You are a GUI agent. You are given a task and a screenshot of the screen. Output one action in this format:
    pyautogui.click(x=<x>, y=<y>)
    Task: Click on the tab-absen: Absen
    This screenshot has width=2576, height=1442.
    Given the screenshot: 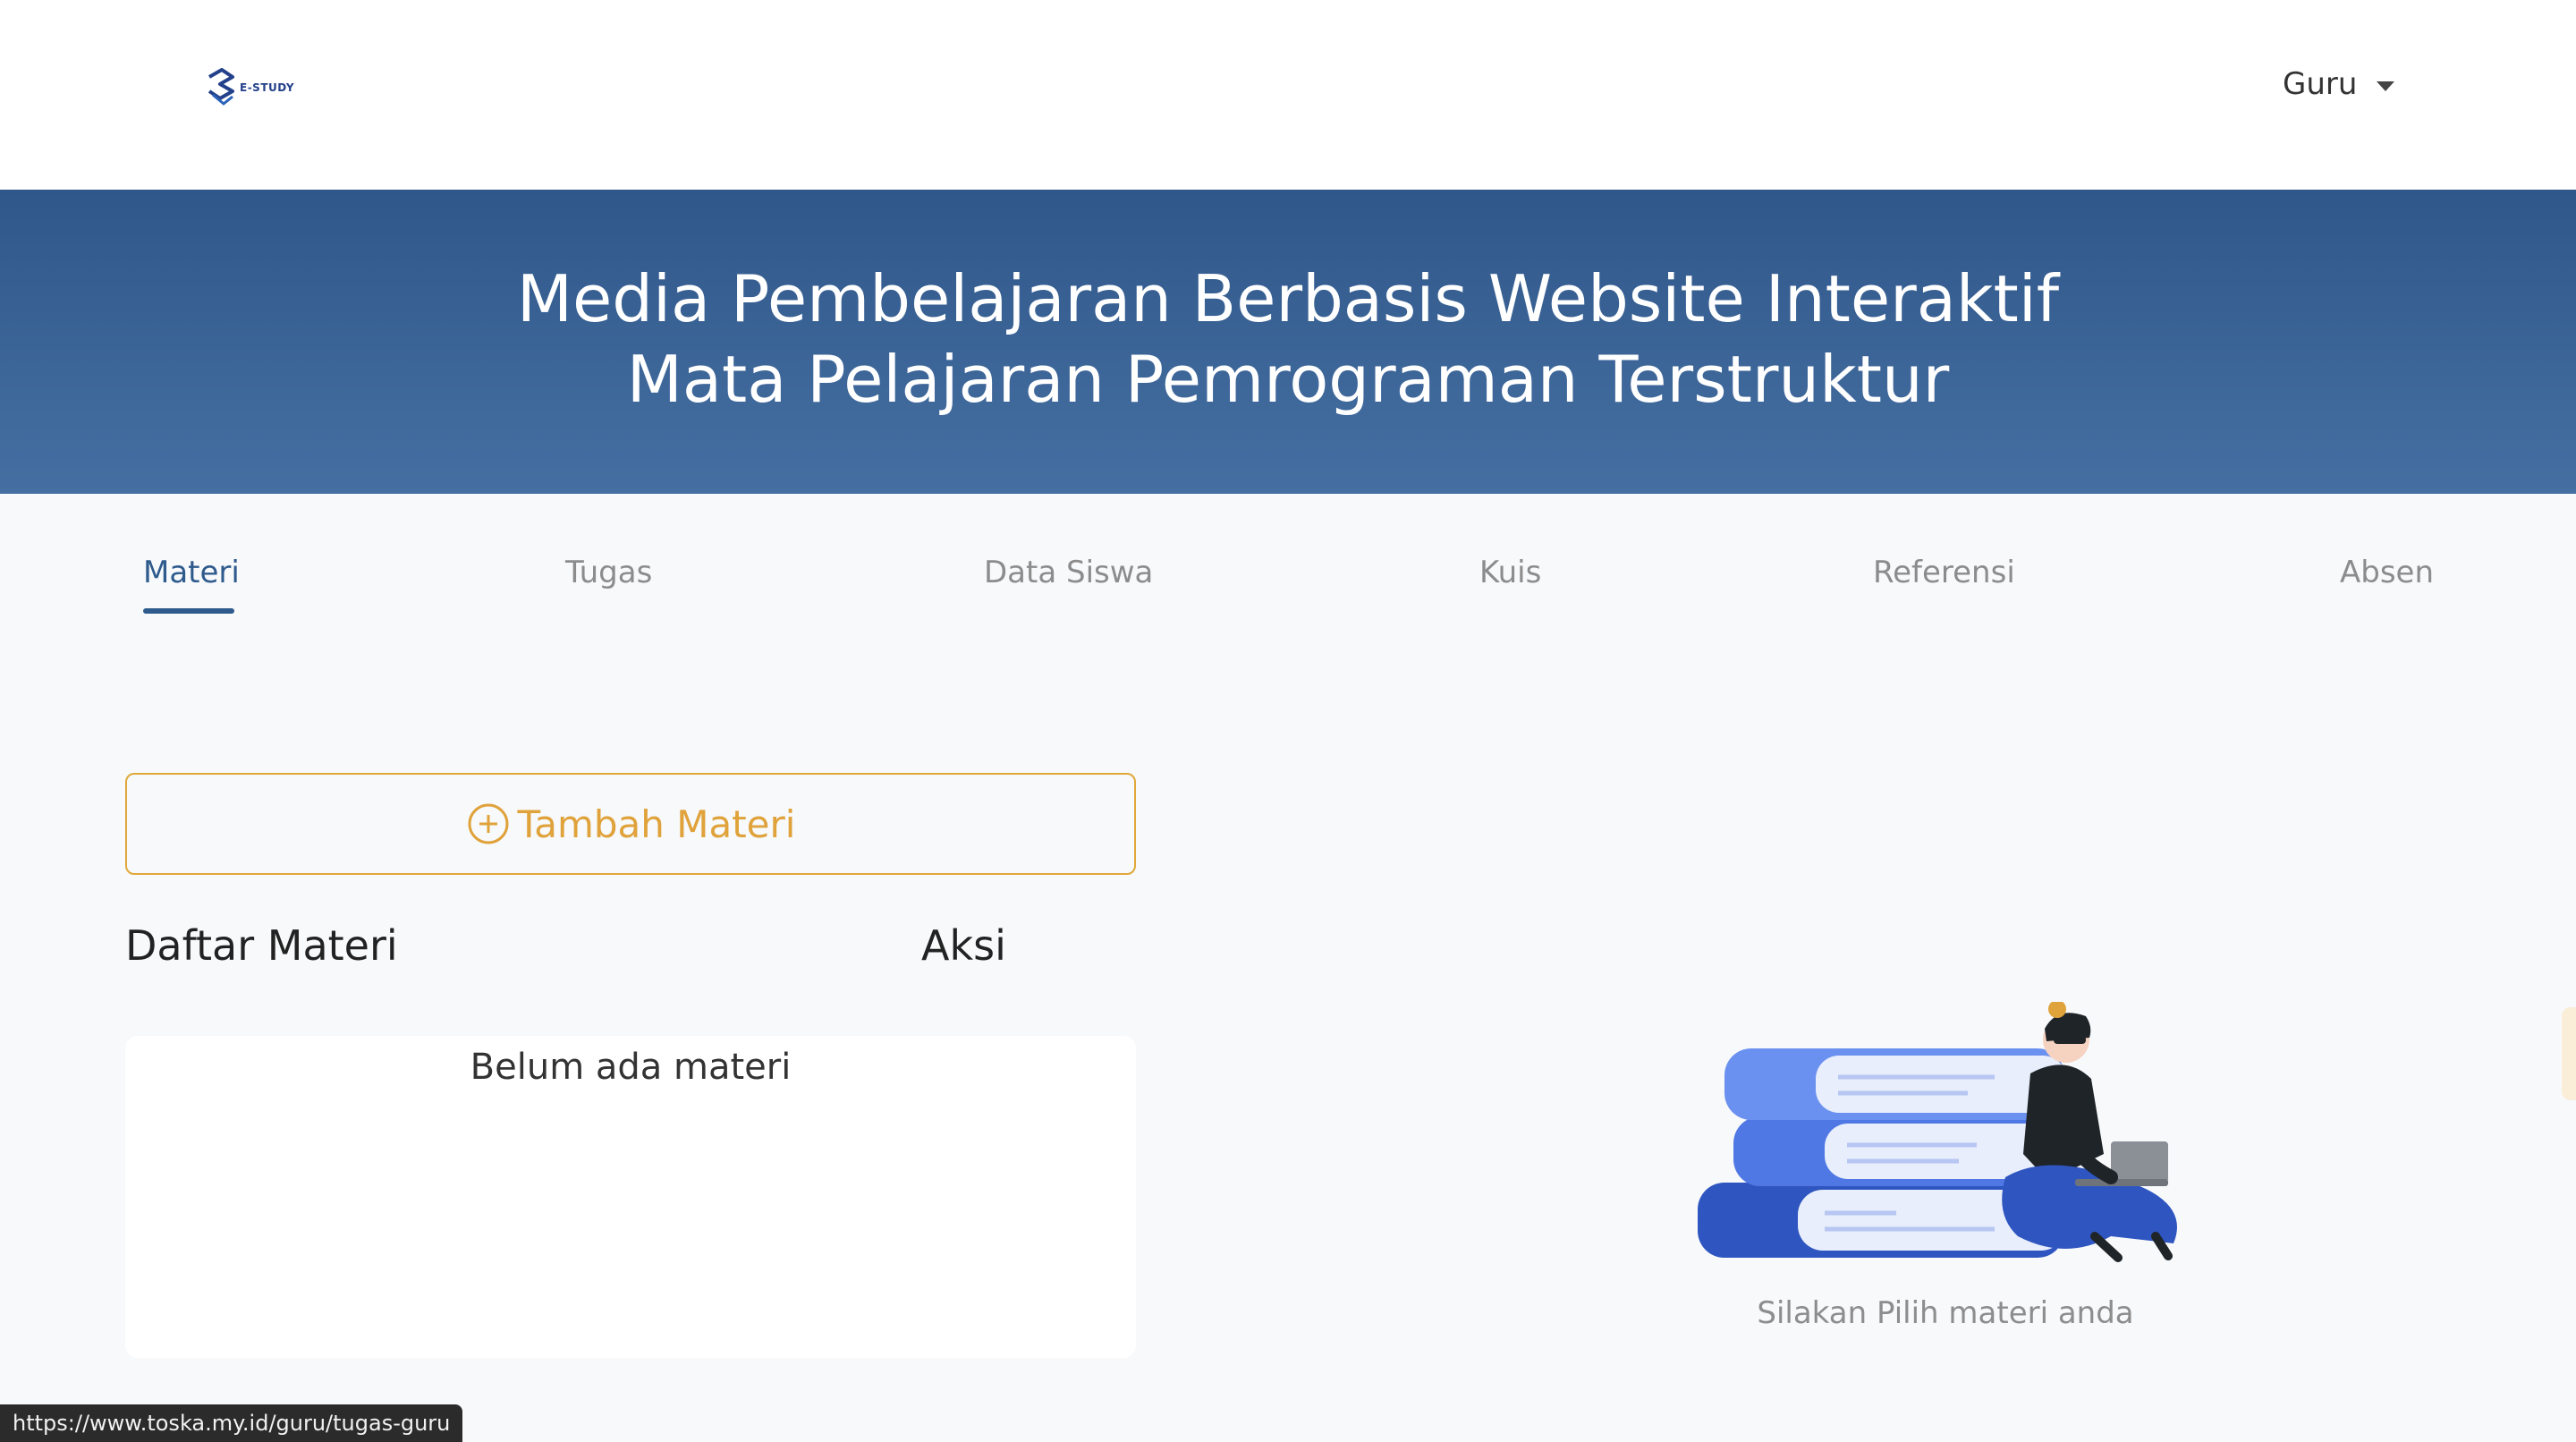 What is the action you would take?
    pyautogui.click(x=2387, y=572)
    